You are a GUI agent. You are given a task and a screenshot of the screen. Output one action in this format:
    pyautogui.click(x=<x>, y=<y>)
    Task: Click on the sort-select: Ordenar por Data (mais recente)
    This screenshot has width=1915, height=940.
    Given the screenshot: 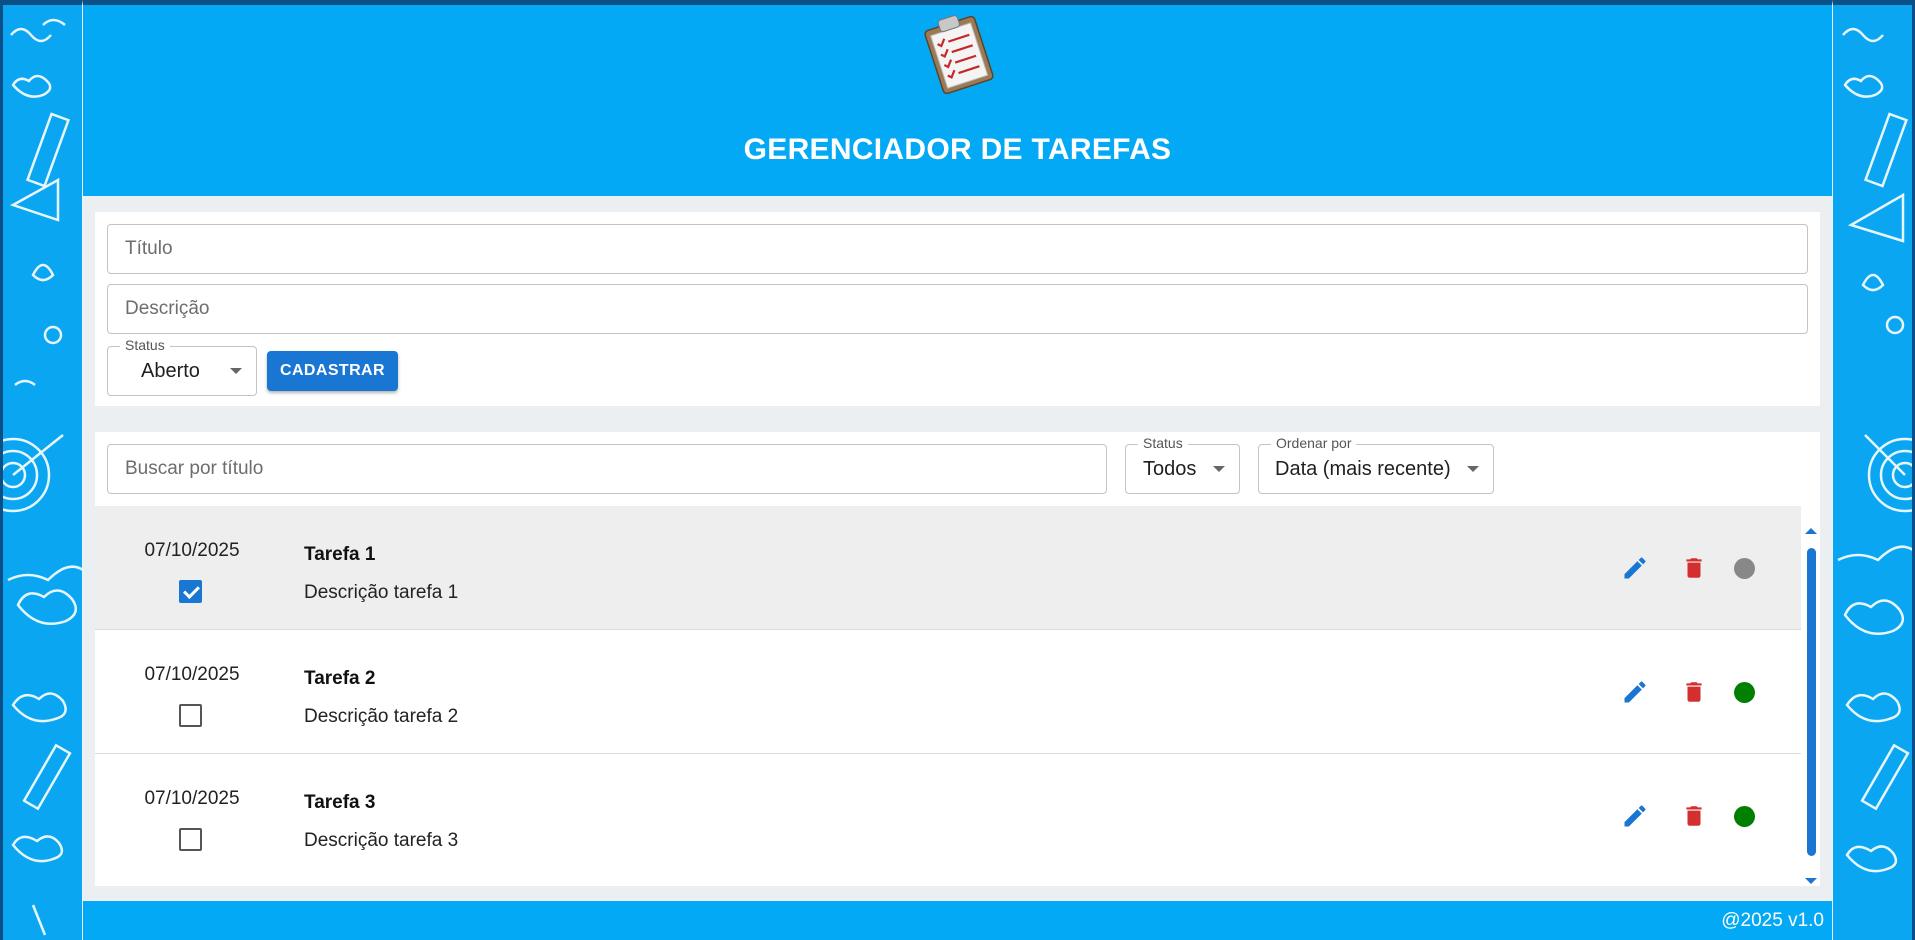 What is the action you would take?
    pyautogui.click(x=1376, y=464)
    